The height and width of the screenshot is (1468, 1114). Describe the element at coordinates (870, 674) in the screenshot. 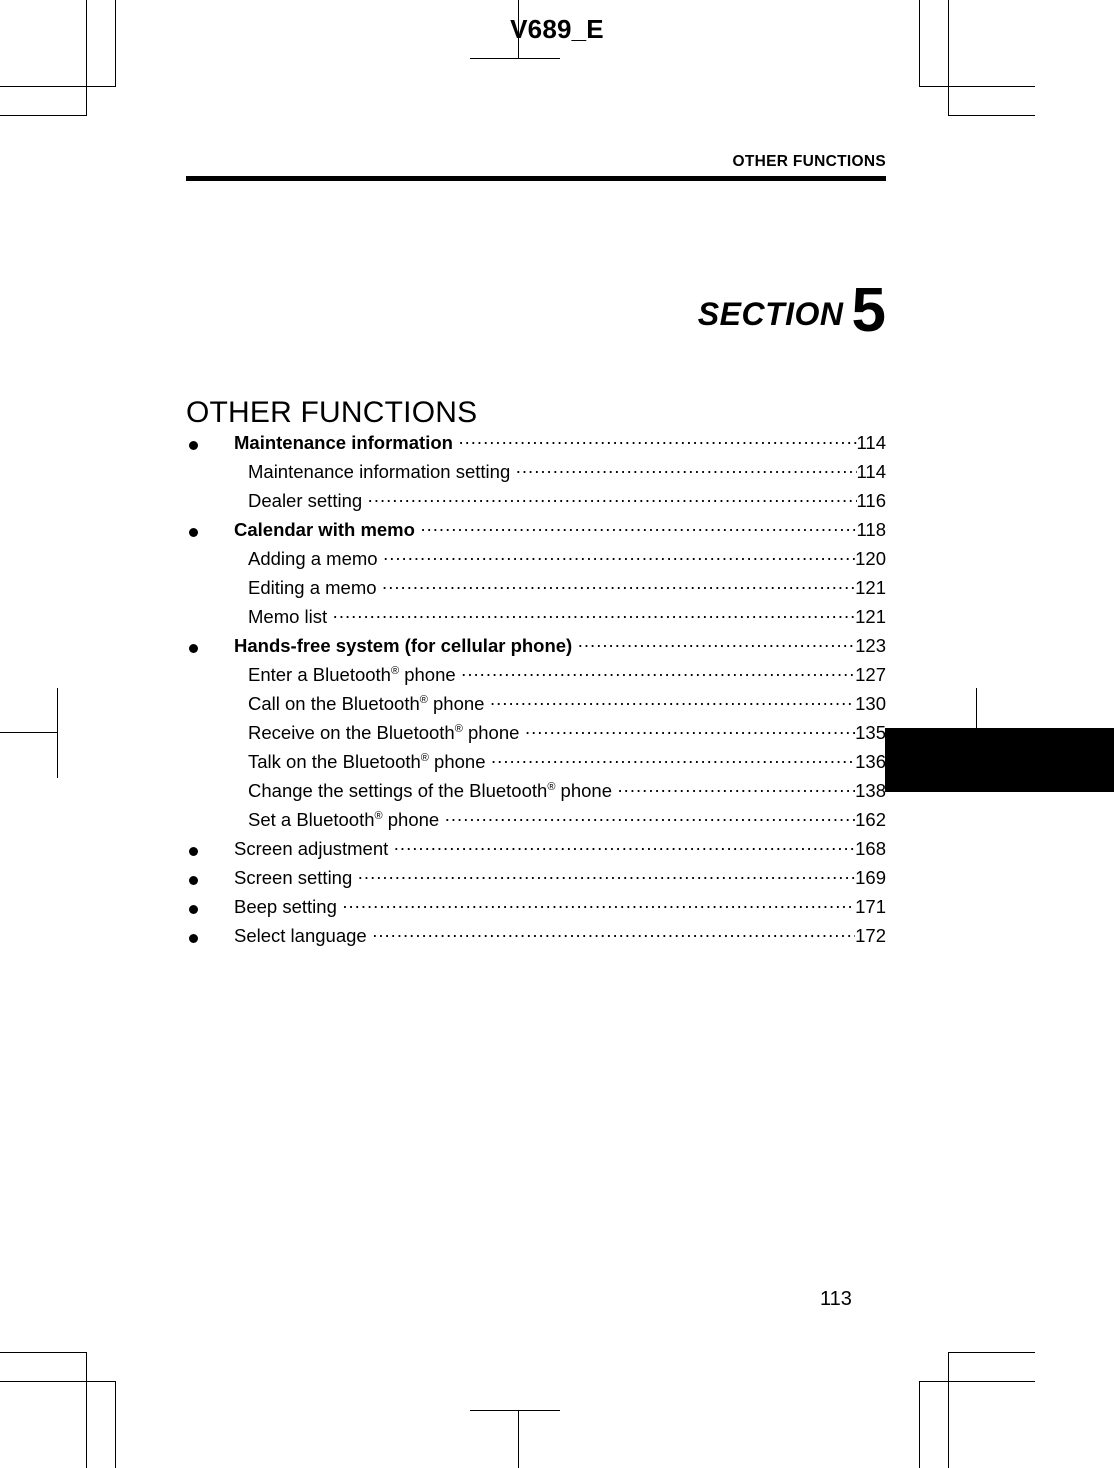

I see `toc-entry-page: 127` at that location.